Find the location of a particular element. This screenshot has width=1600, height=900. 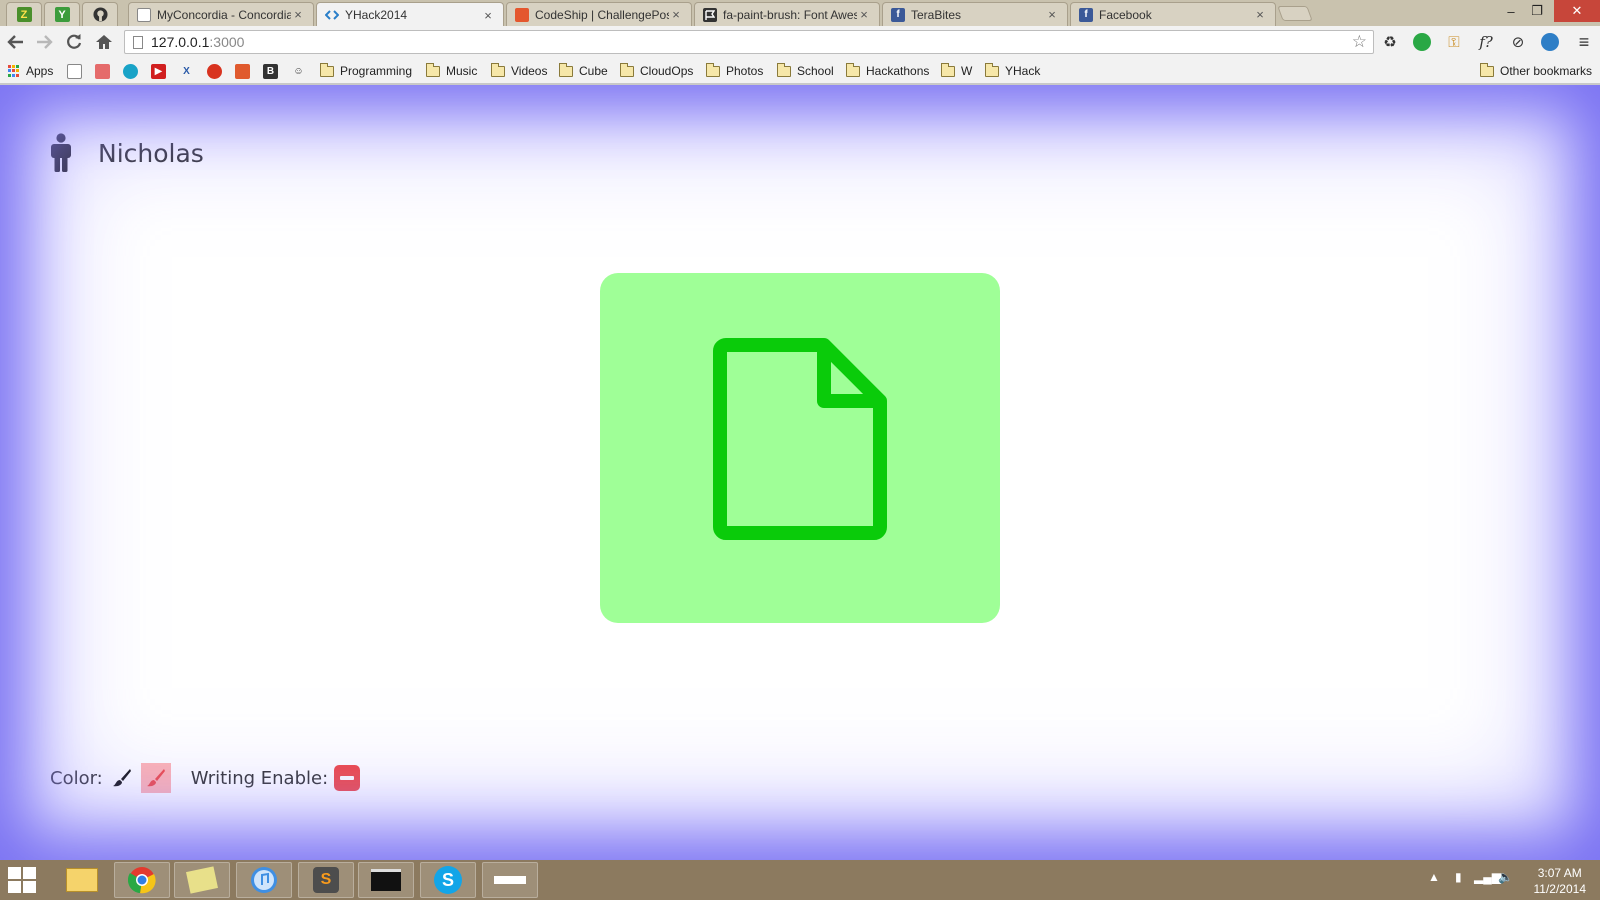

close-window-button: ✕ is located at coordinates (1577, 11).